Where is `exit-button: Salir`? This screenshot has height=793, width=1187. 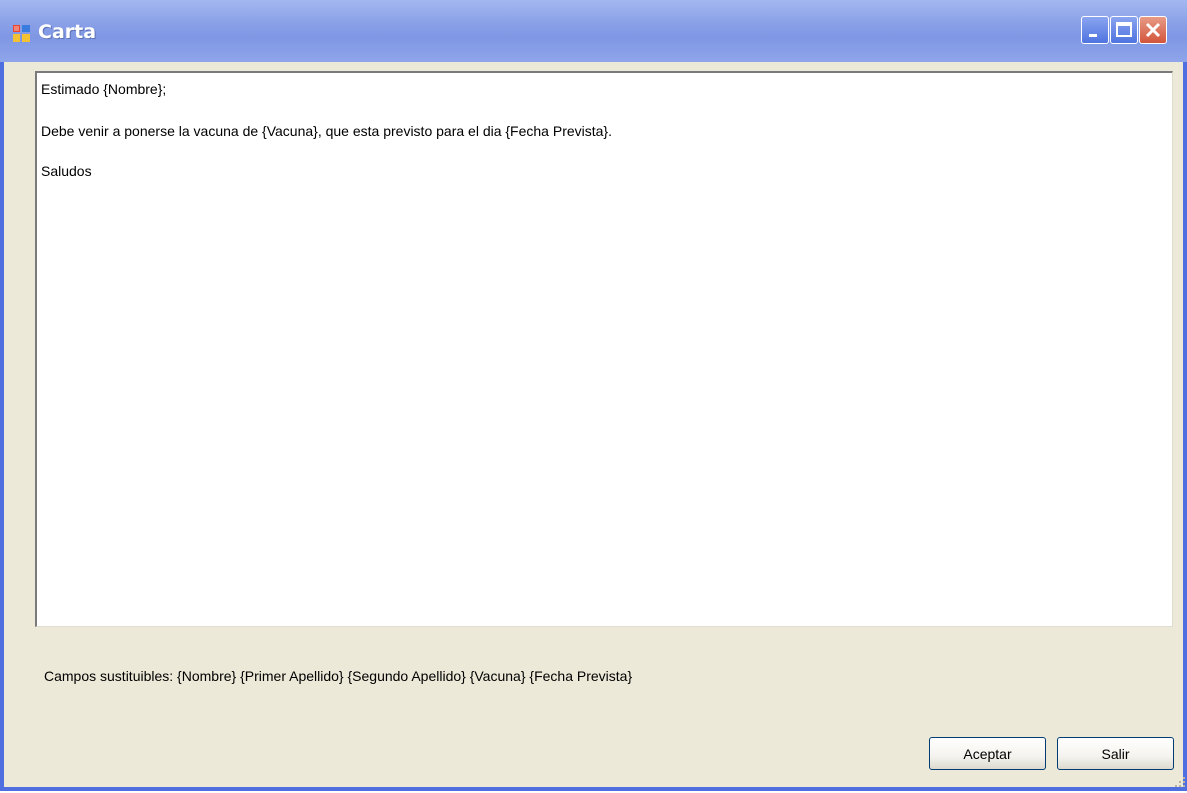 exit-button: Salir is located at coordinates (1115, 753).